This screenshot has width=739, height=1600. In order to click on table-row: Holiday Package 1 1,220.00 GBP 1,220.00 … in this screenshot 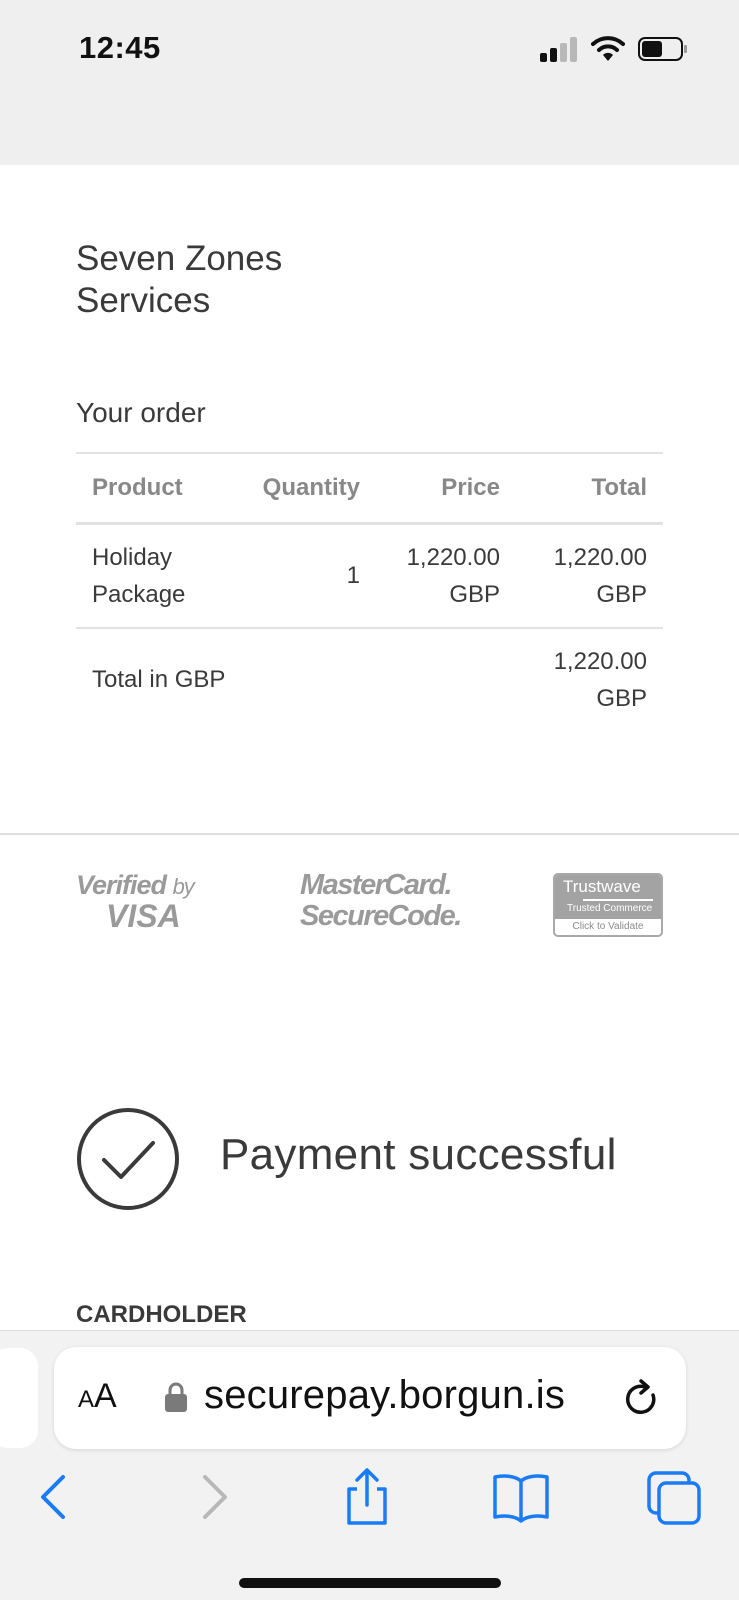, I will do `click(369, 576)`.